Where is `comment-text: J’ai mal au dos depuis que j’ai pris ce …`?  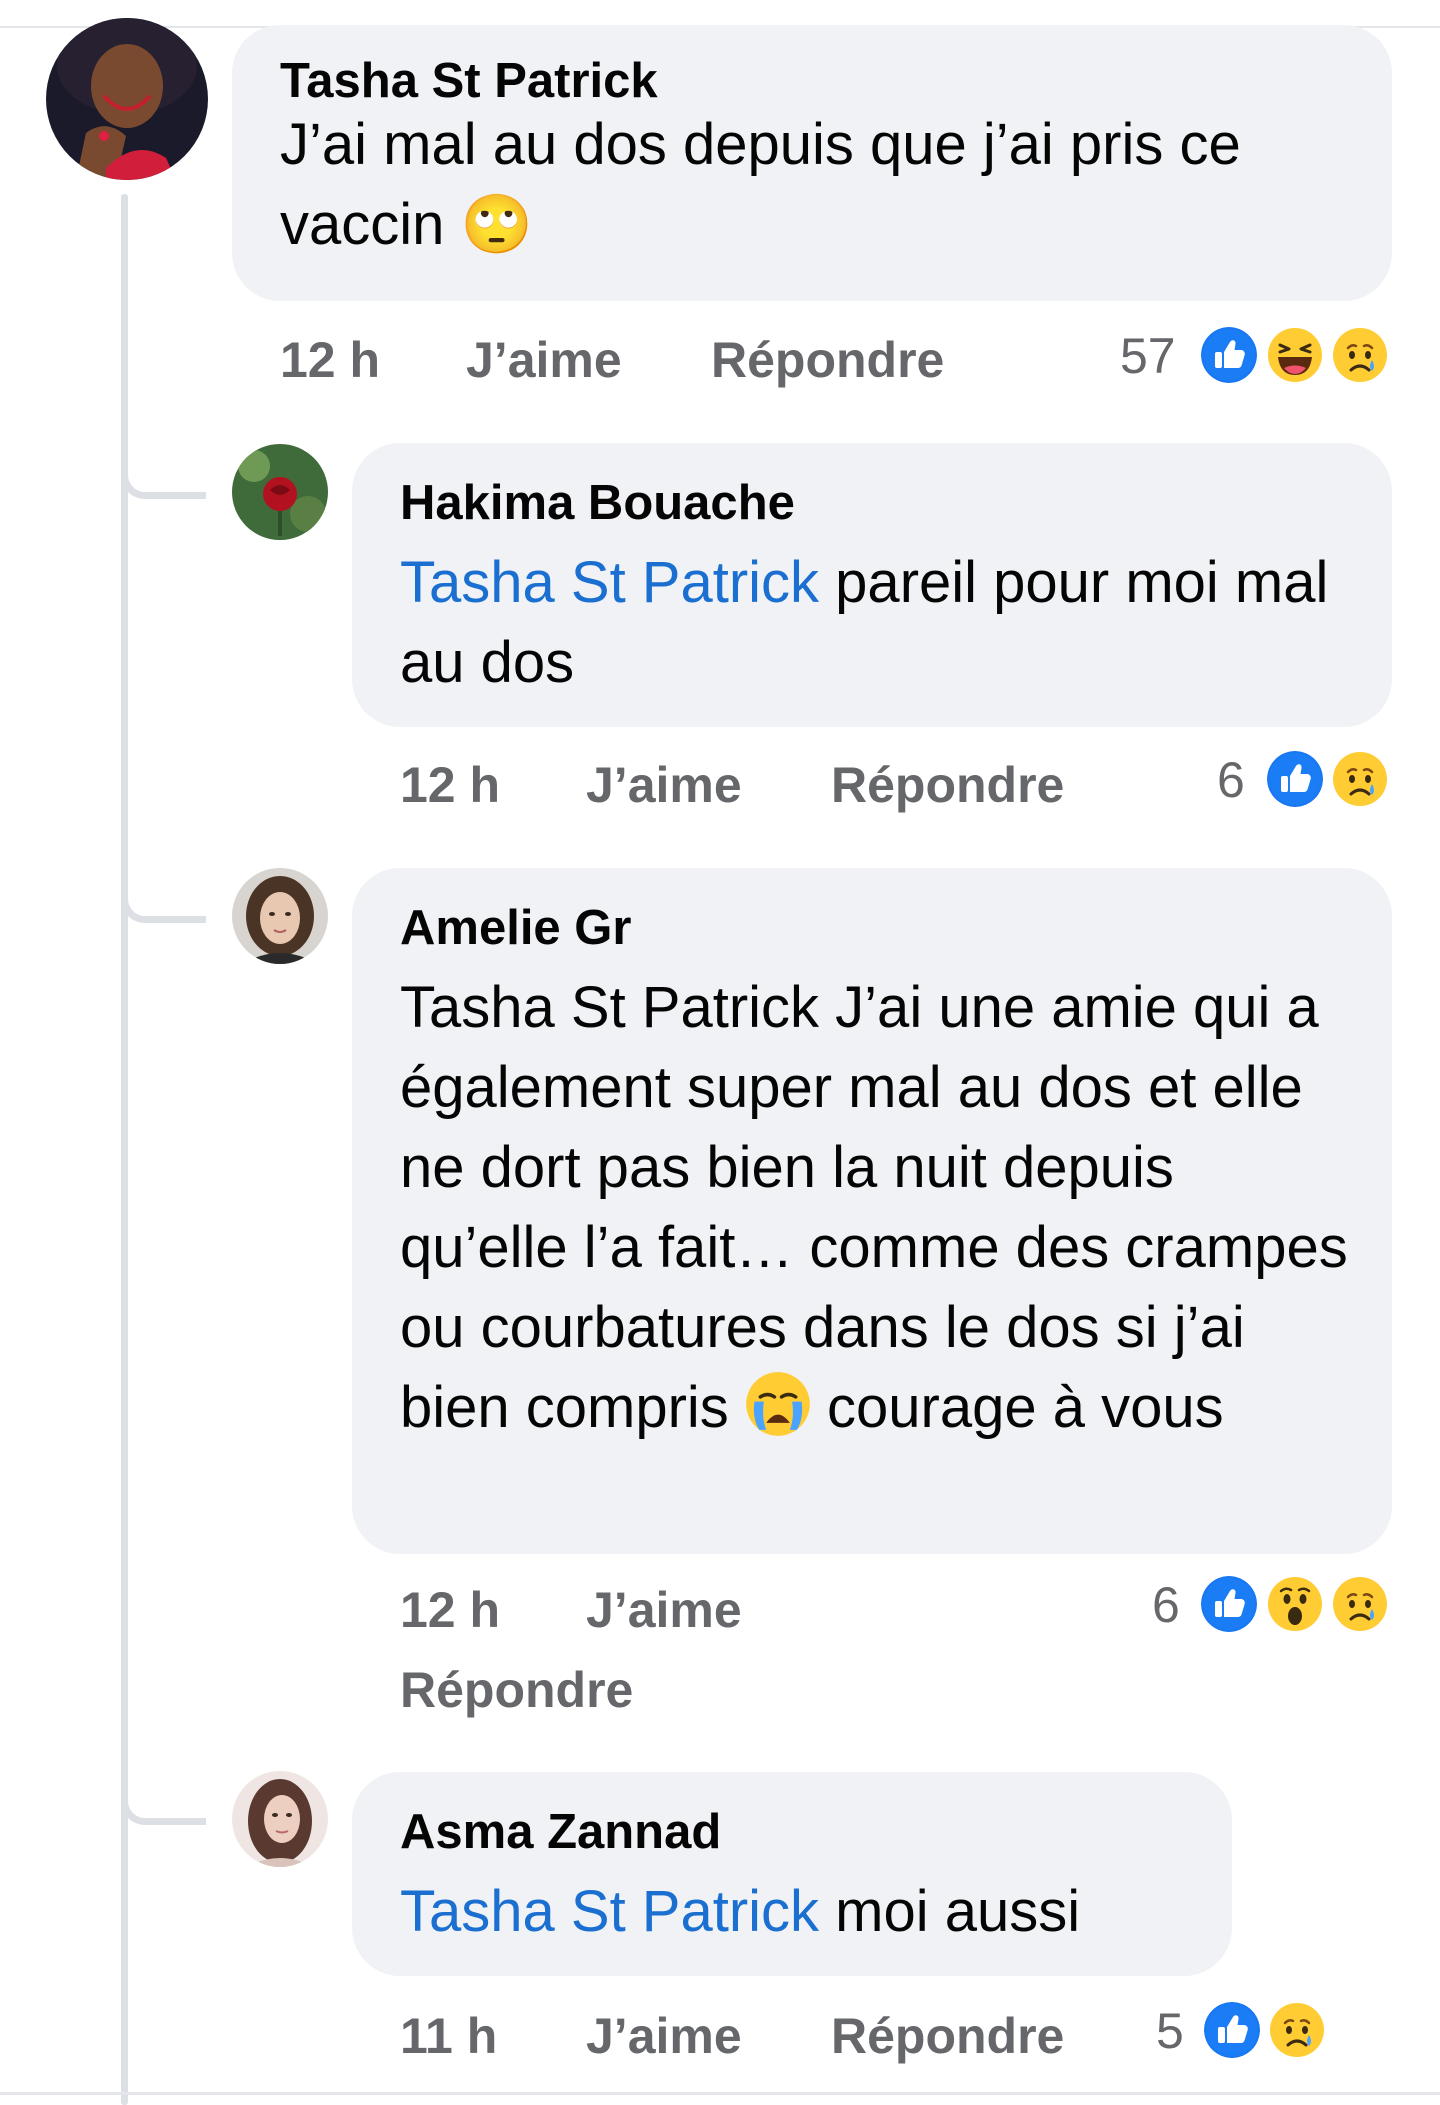 comment-text: J’ai mal au dos depuis que j’ai pris ce … is located at coordinates (760, 184).